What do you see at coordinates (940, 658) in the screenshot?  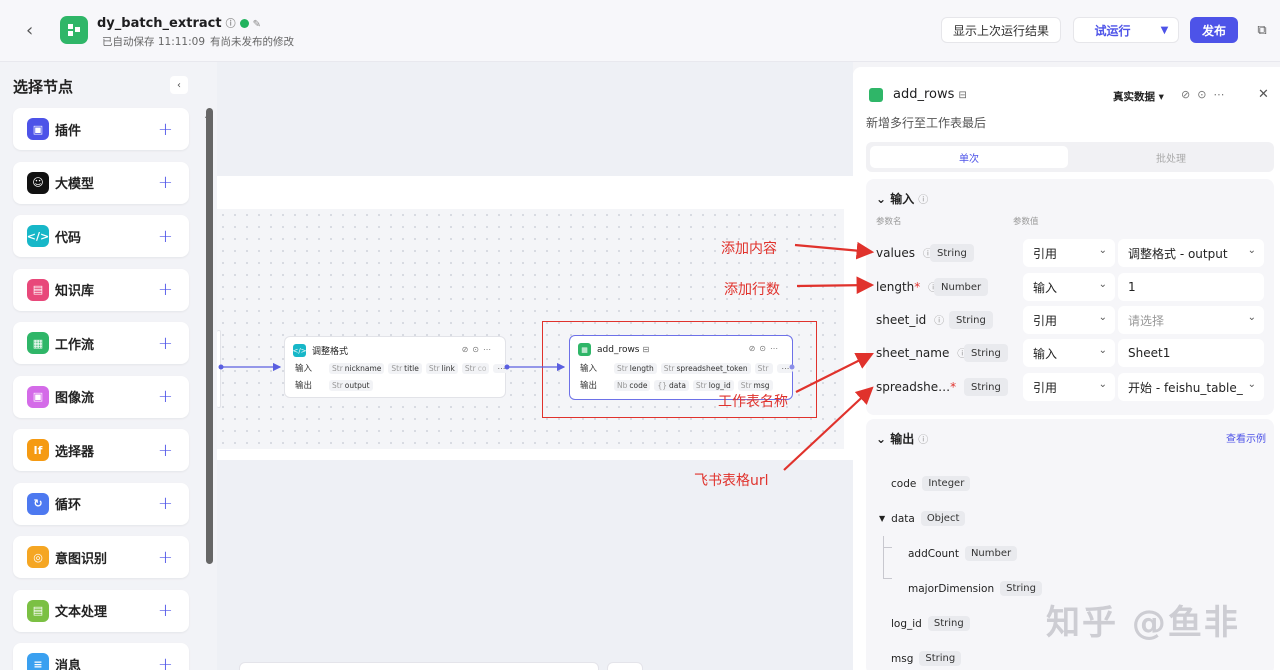 I see `output-type: String` at bounding box center [940, 658].